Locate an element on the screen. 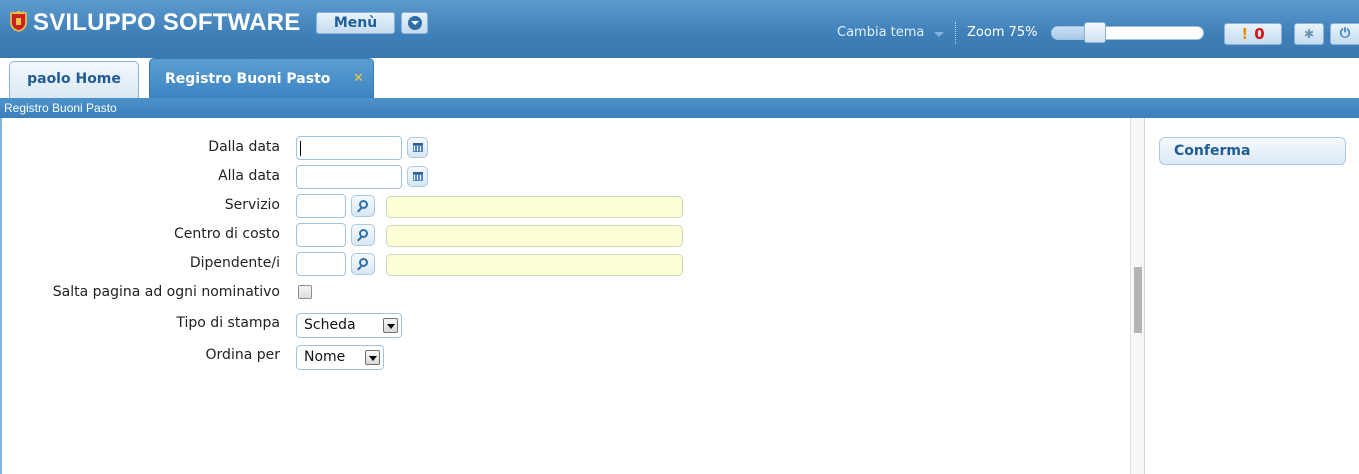 Image resolution: width=1359 pixels, height=474 pixels. employees-code-input is located at coordinates (321, 264).